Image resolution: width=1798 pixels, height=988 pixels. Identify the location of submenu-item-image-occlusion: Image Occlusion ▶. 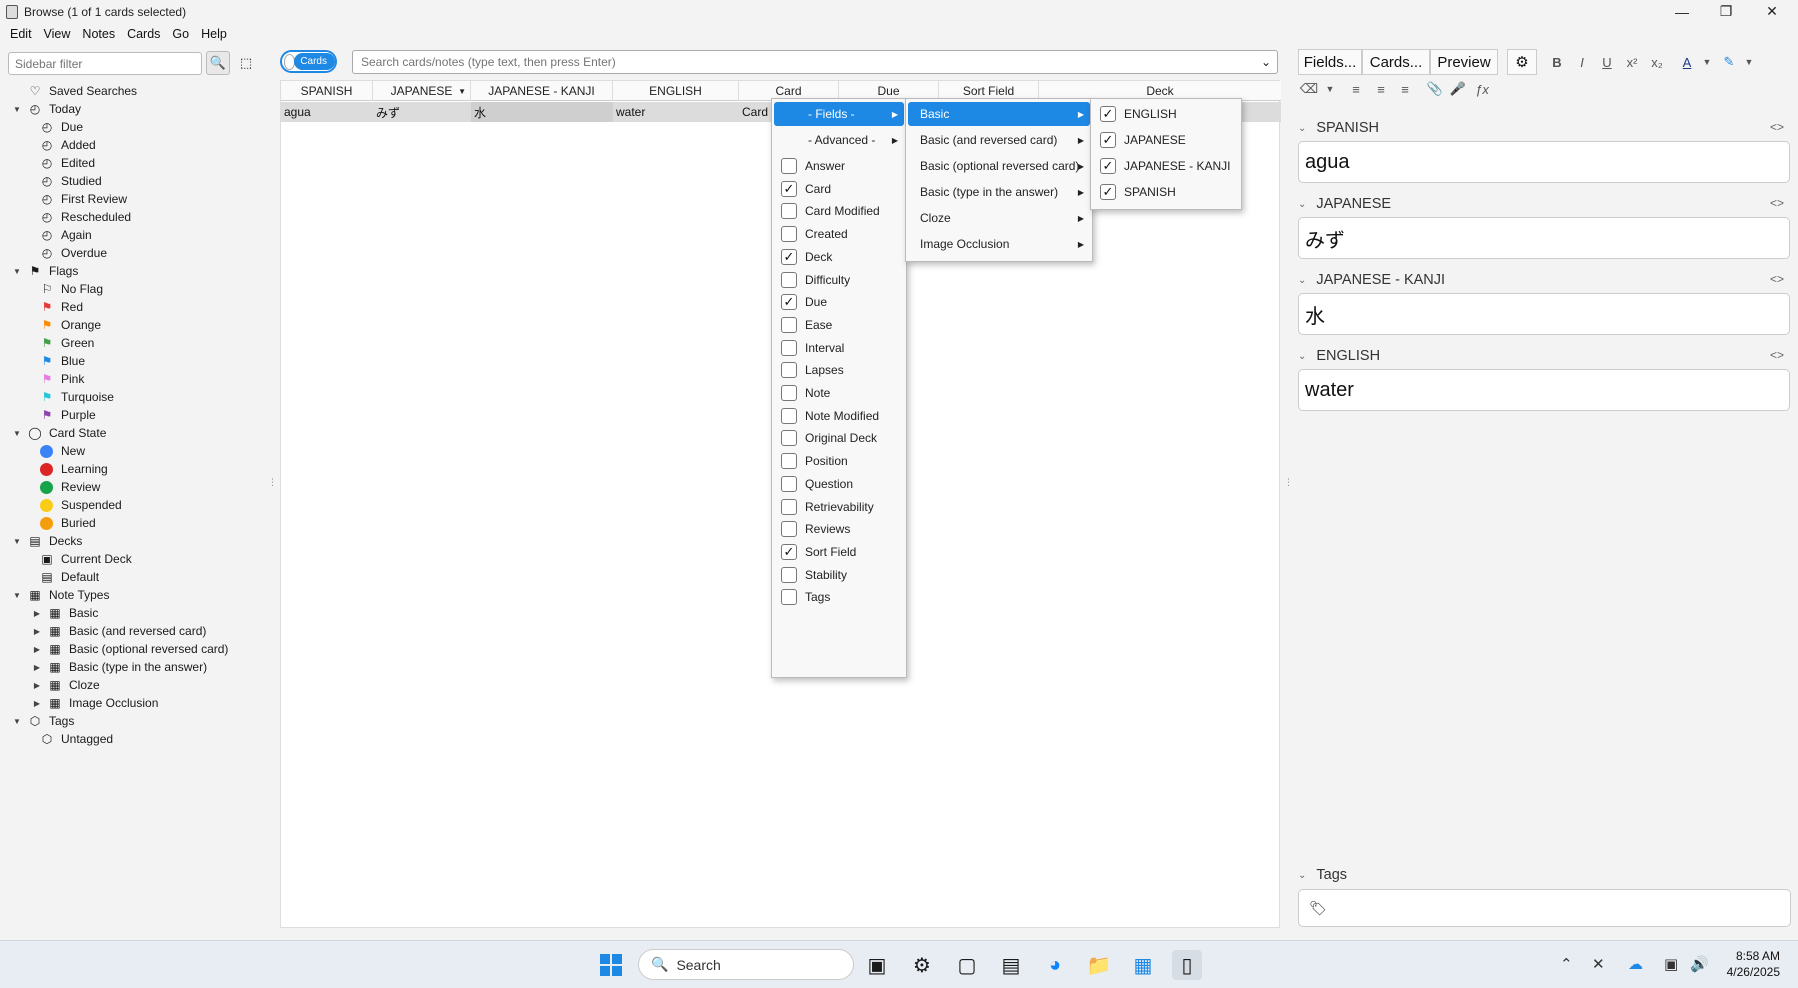
(999, 244).